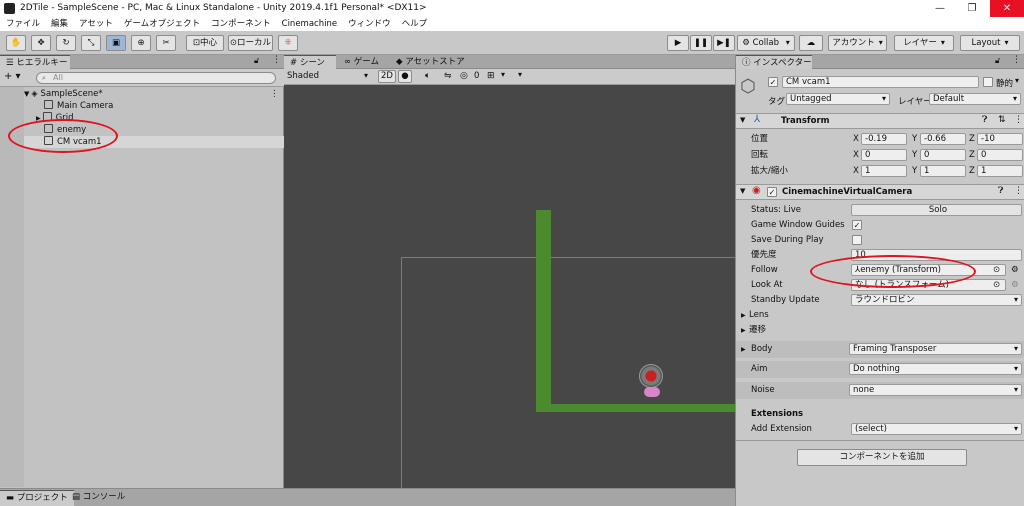 This screenshot has height=506, width=1024. Describe the element at coordinates (35, 62) in the screenshot. I see `tab-hierarchy: ☰ ヒエラルキー` at that location.